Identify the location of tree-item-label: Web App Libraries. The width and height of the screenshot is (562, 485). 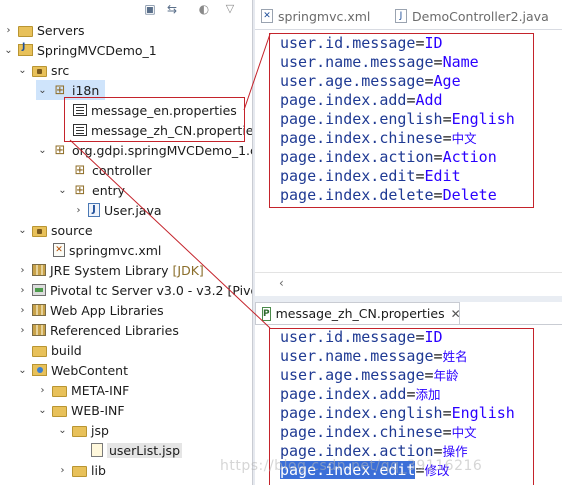
(107, 310).